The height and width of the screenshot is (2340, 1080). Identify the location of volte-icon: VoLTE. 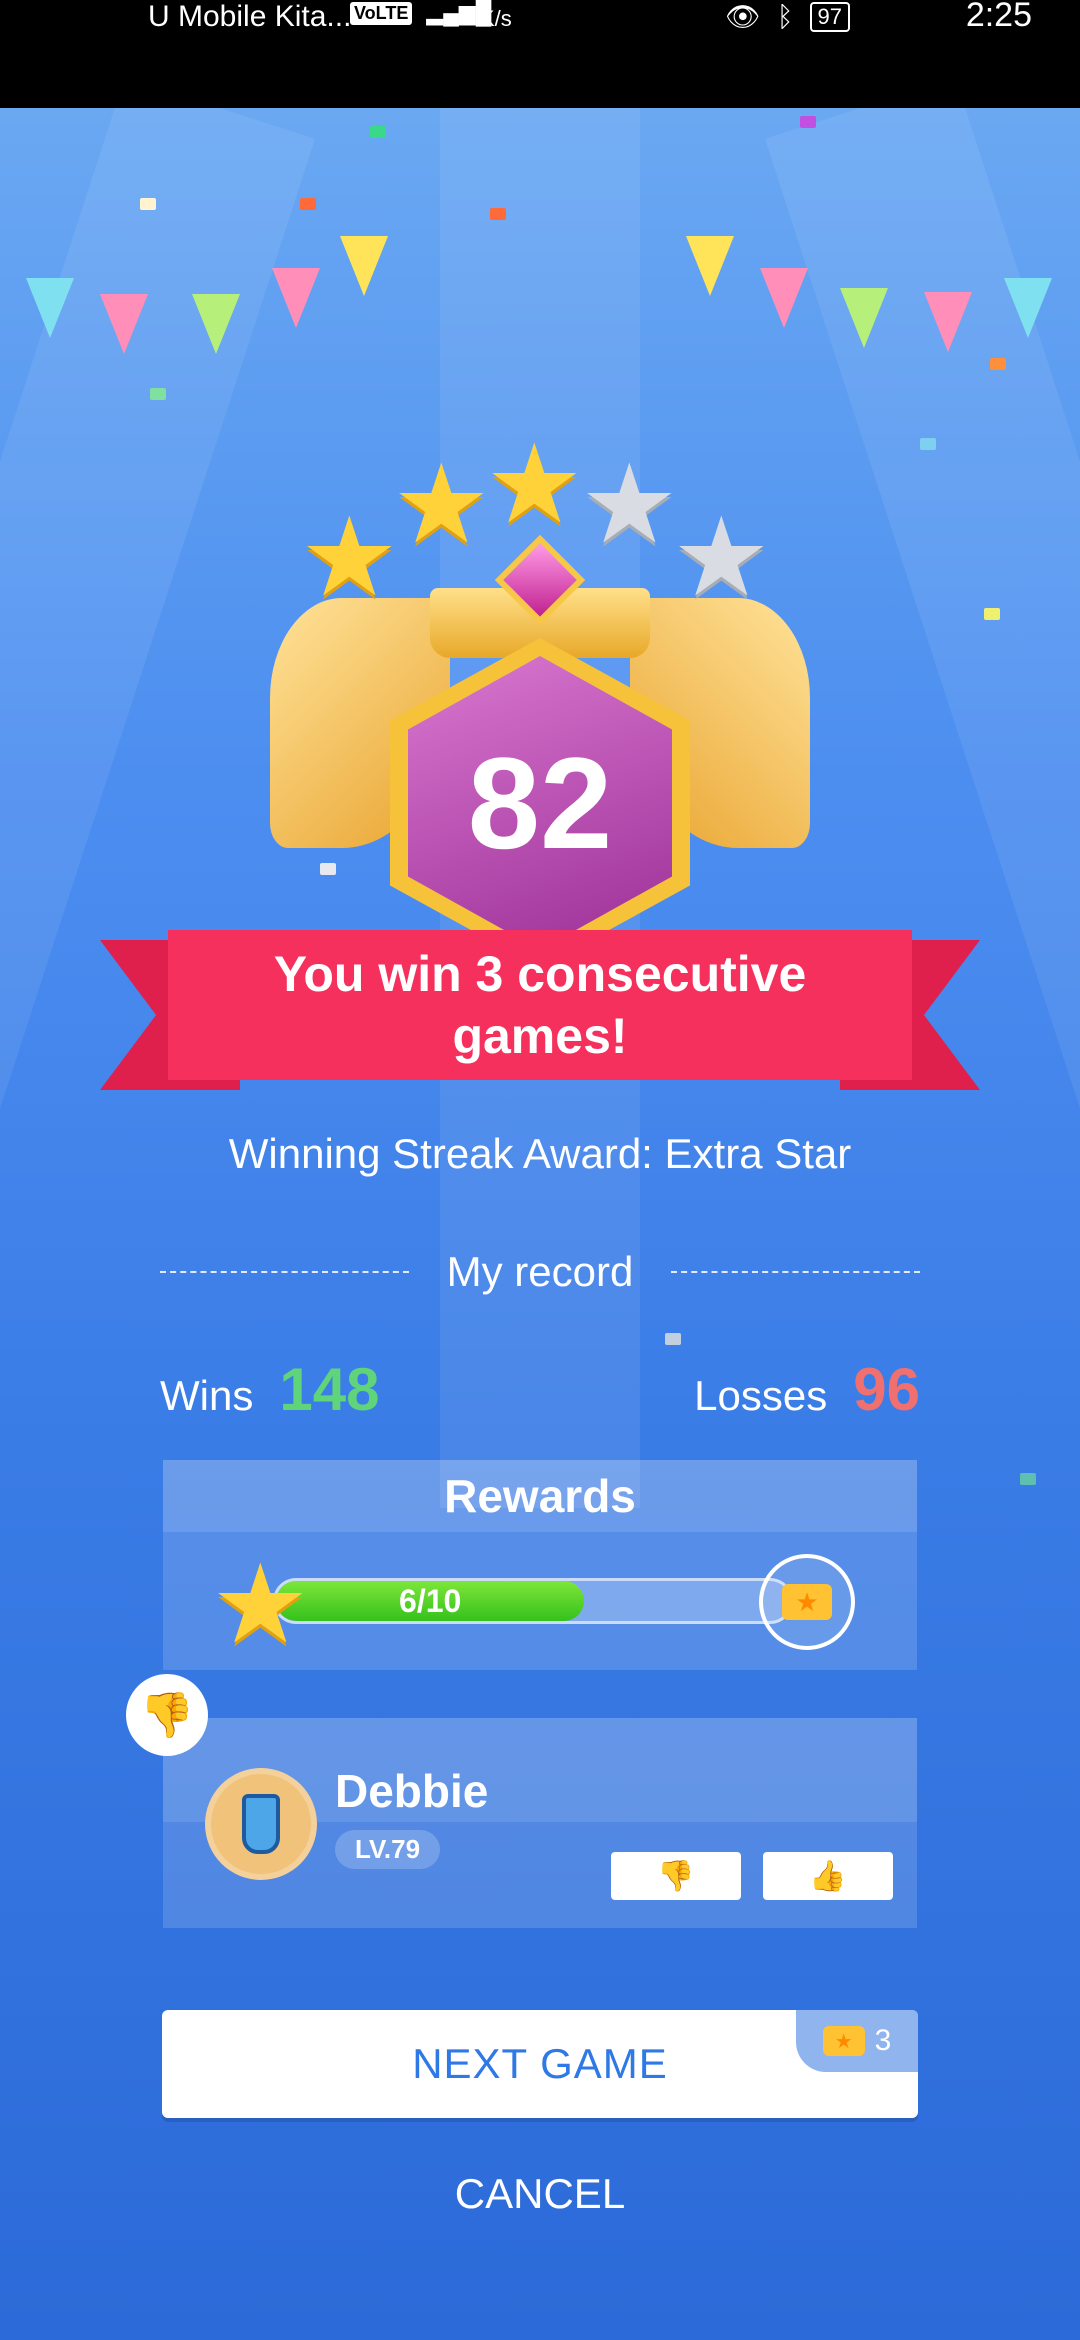
(381, 13).